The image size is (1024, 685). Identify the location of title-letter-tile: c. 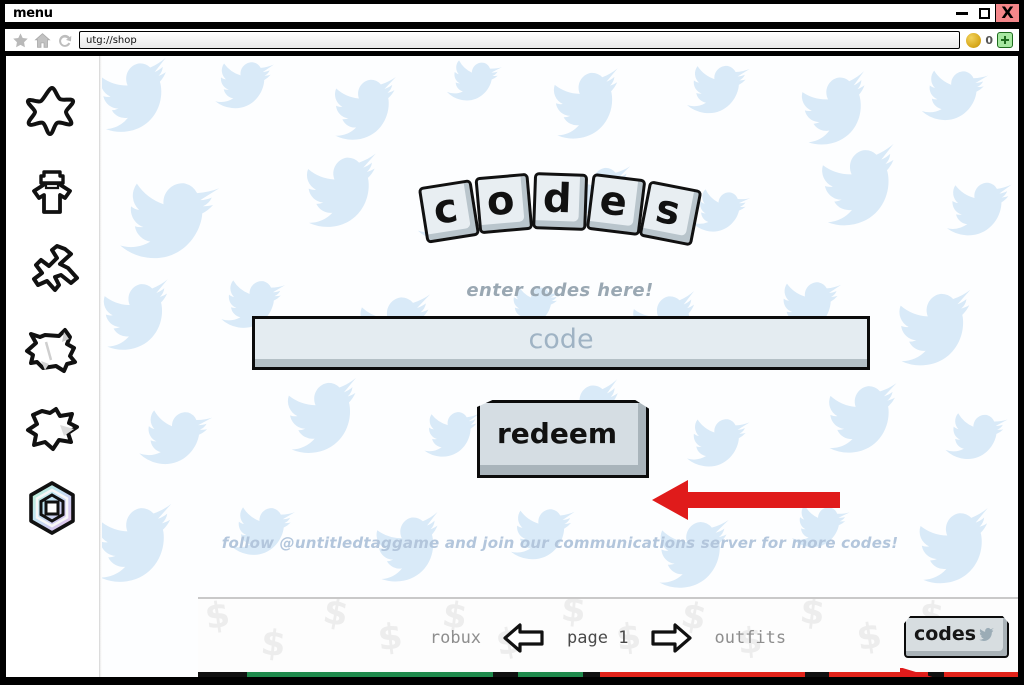
(449, 211).